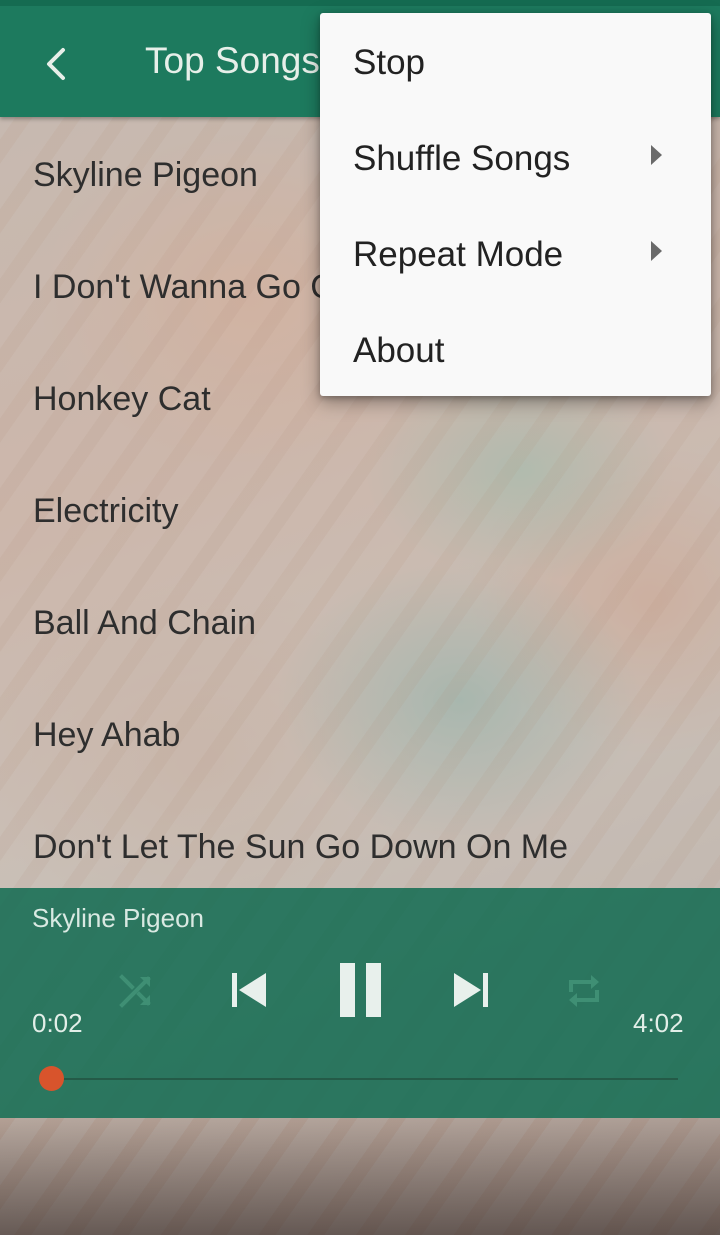  Describe the element at coordinates (51, 1078) in the screenshot. I see `seek-thumb` at that location.